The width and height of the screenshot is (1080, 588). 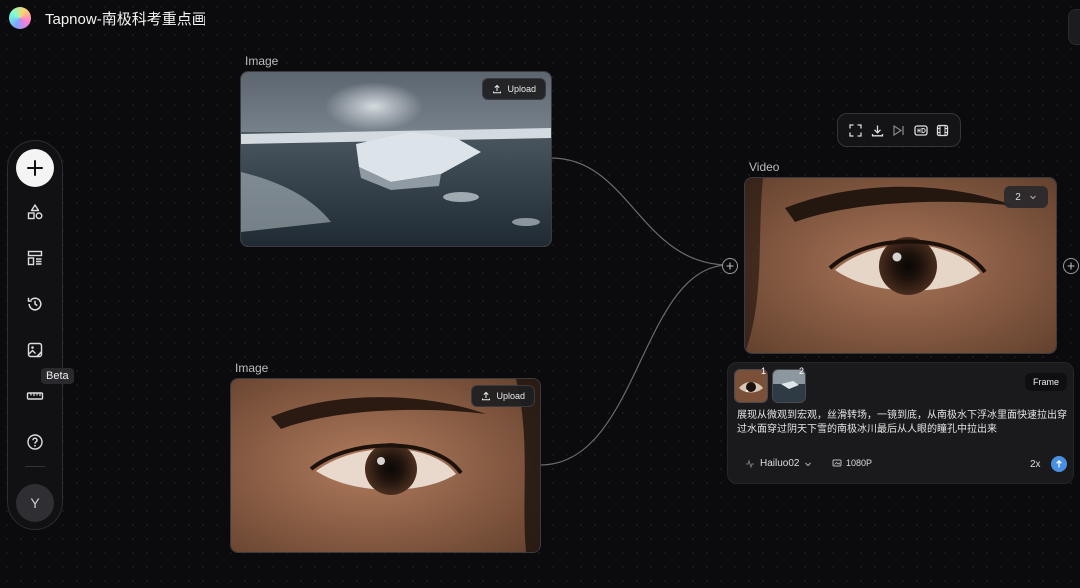 What do you see at coordinates (764, 371) in the screenshot?
I see `thumb-1-number: 1` at bounding box center [764, 371].